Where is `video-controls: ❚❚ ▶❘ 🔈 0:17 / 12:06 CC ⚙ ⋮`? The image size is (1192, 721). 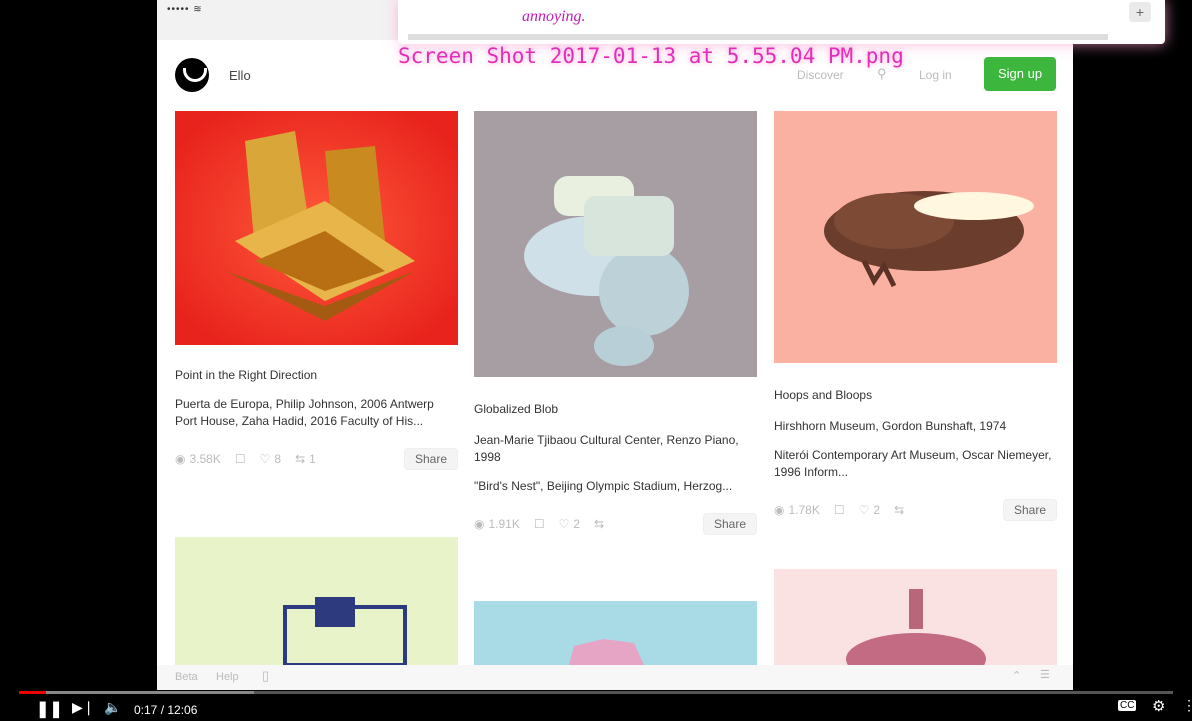 video-controls: ❚❚ ▶❘ 🔈 0:17 / 12:06 CC ⚙ ⋮ is located at coordinates (596, 707).